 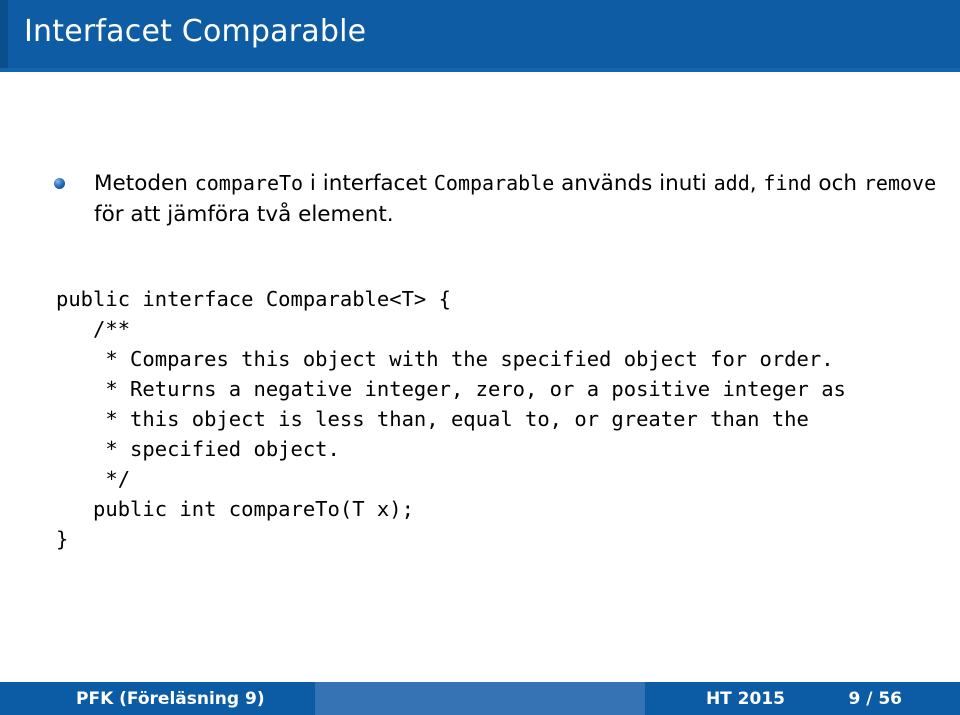 I want to click on bullet-text-run: Metoden, so click(x=144, y=183).